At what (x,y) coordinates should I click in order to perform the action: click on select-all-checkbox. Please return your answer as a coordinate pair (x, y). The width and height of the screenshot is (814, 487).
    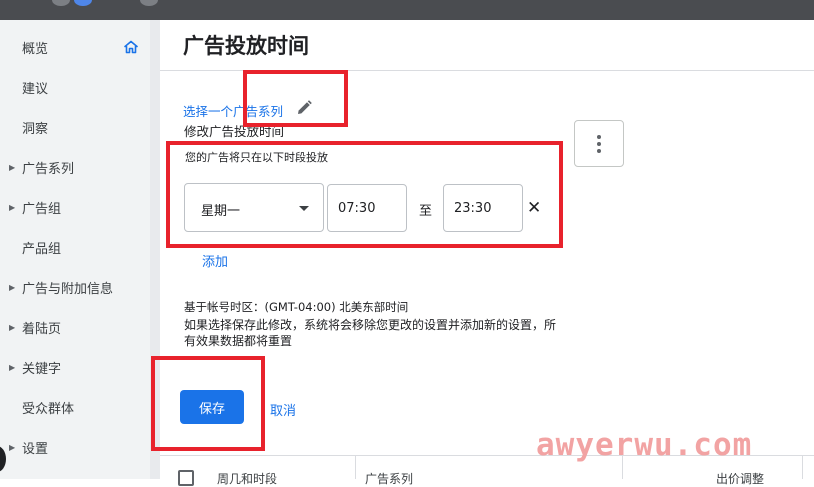
    Looking at the image, I should click on (186, 478).